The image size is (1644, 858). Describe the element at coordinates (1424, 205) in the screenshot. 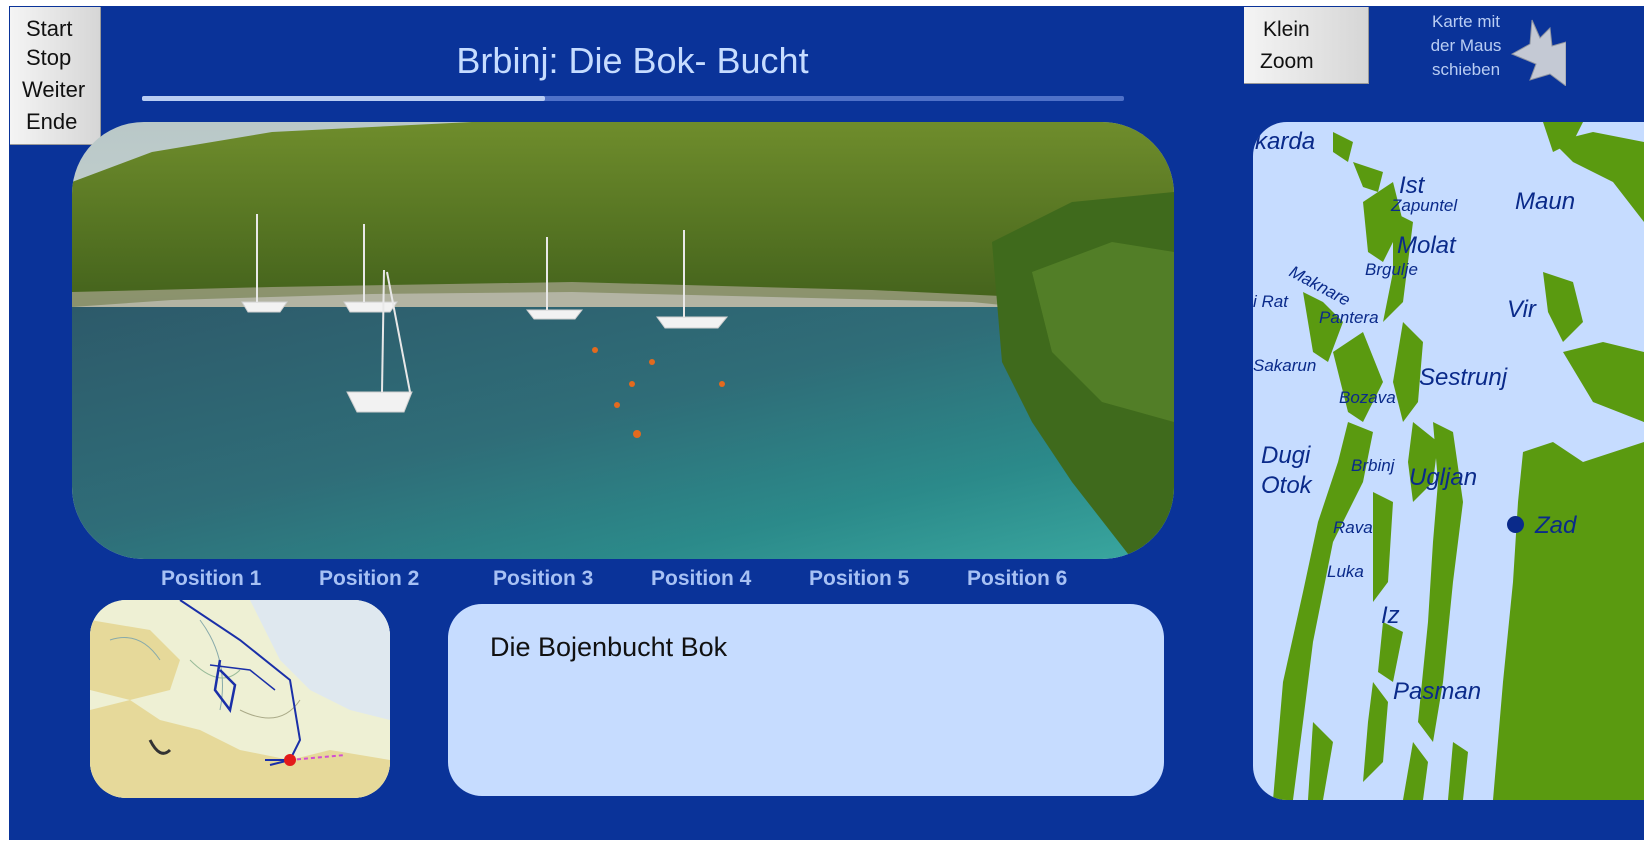

I see `map-label-zapuntel: Zapuntel` at that location.